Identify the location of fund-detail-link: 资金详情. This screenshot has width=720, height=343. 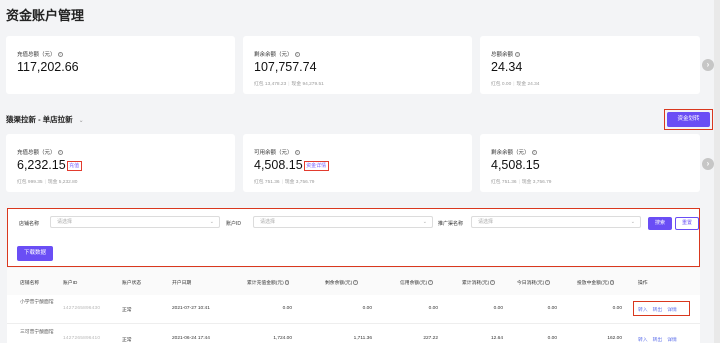
(316, 165).